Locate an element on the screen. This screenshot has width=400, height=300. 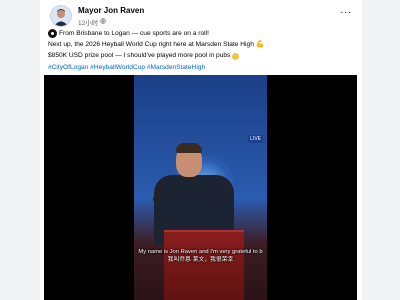
flexed-bicep-icon: 💪 is located at coordinates (260, 45).